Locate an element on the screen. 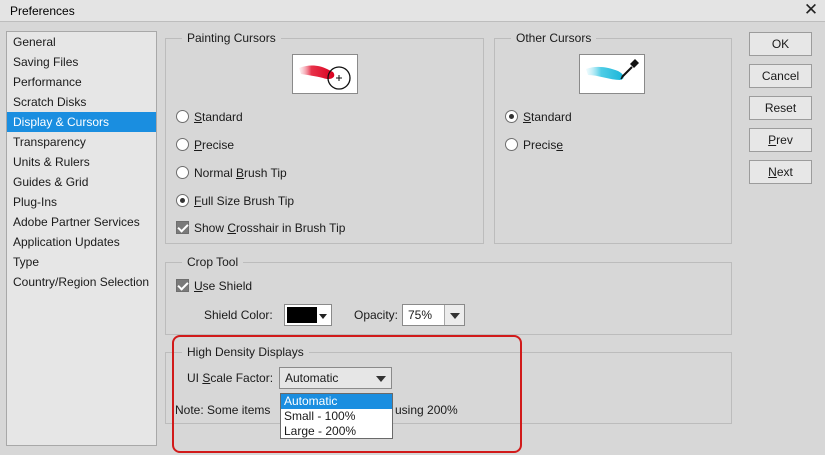 The width and height of the screenshot is (825, 455). other-cursor-preview is located at coordinates (612, 74).